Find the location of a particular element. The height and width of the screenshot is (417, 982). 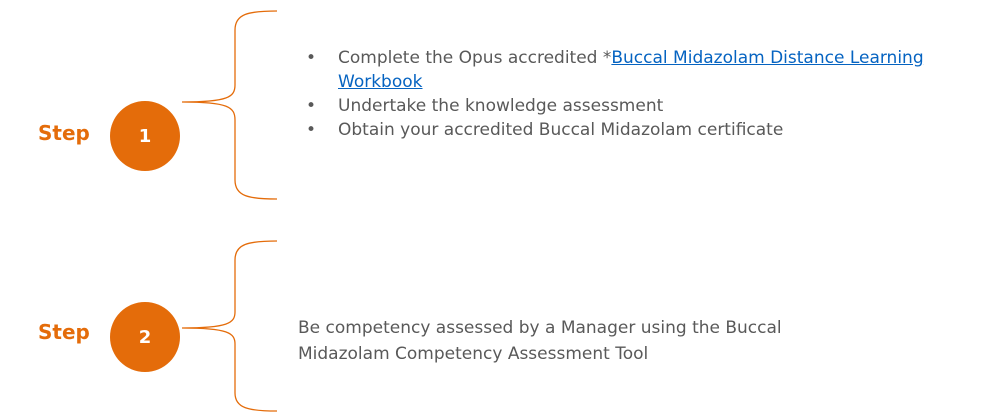

step-1-number-badge: 1 is located at coordinates (145, 136).